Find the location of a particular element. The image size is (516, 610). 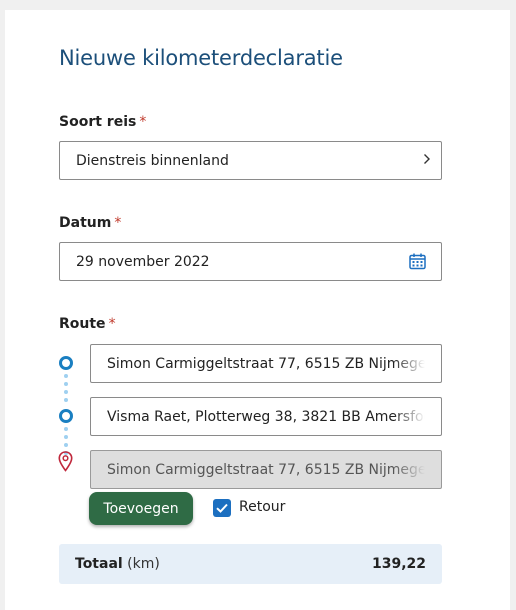

totals-bar: Totaal (km) 139,22 is located at coordinates (250, 564).